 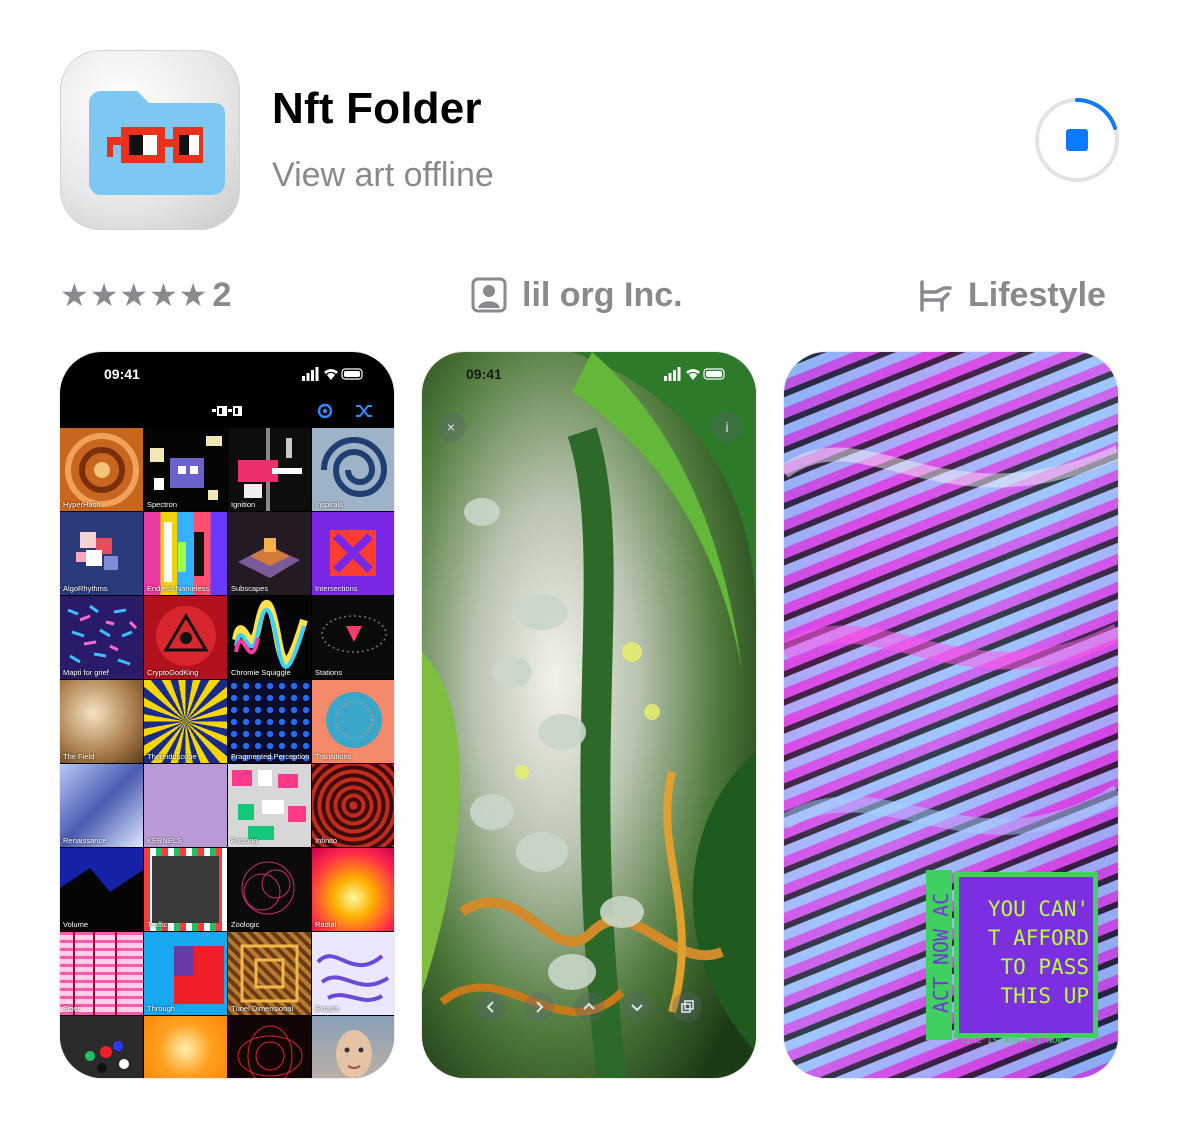 I want to click on tile-label: Fiber, so click(x=72, y=1008).